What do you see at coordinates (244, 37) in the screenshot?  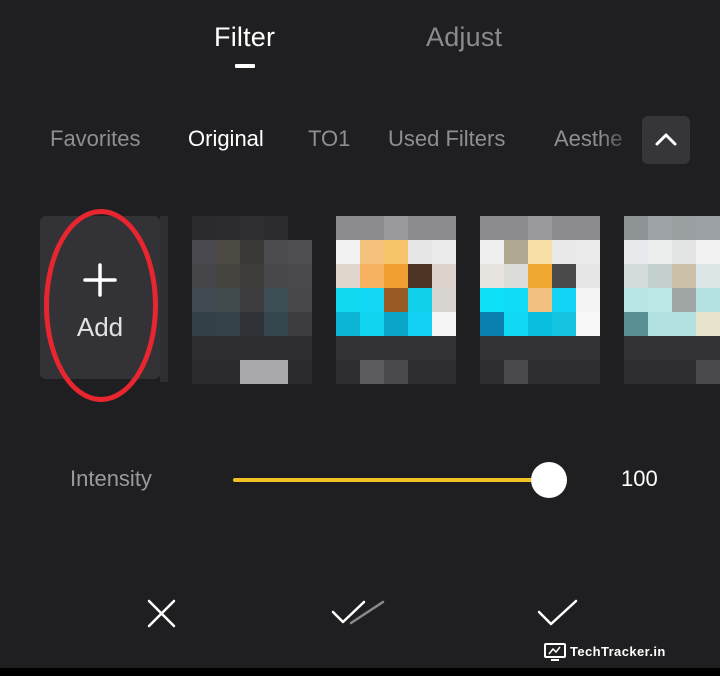 I see `tab-filter: Filter` at bounding box center [244, 37].